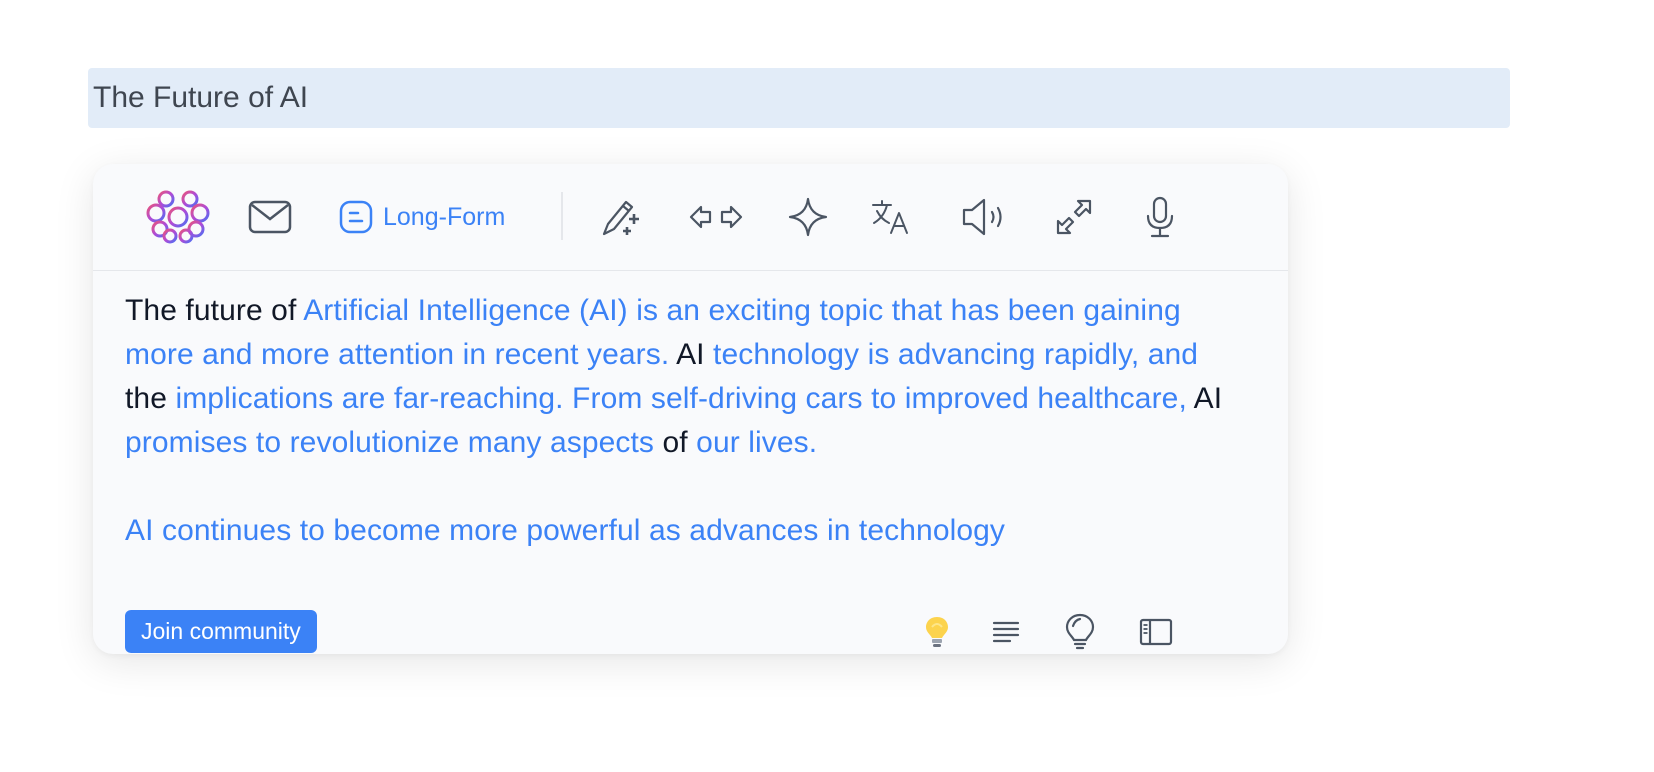 This screenshot has height=772, width=1654. Describe the element at coordinates (201, 97) in the screenshot. I see `document-title: The Future of AI` at that location.